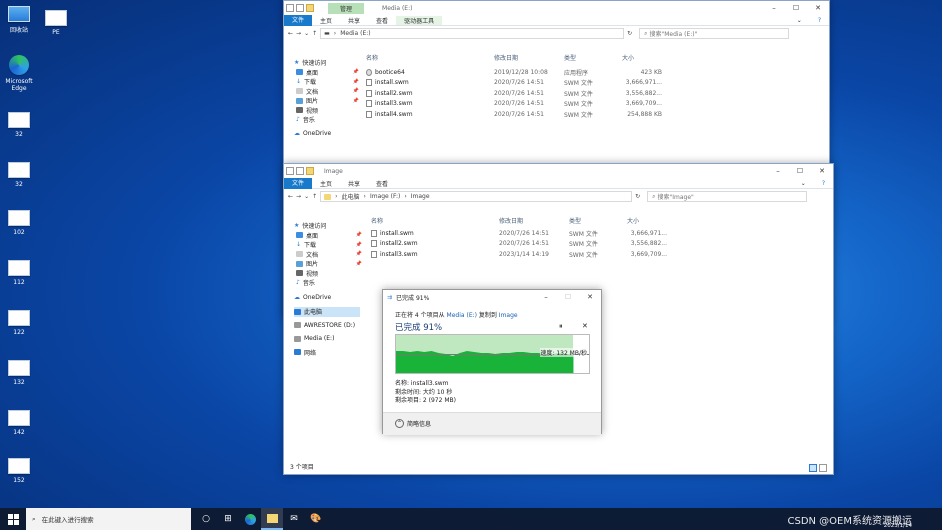  Describe the element at coordinates (56, 23) in the screenshot. I see `desktop-icon-pe: PE` at that location.